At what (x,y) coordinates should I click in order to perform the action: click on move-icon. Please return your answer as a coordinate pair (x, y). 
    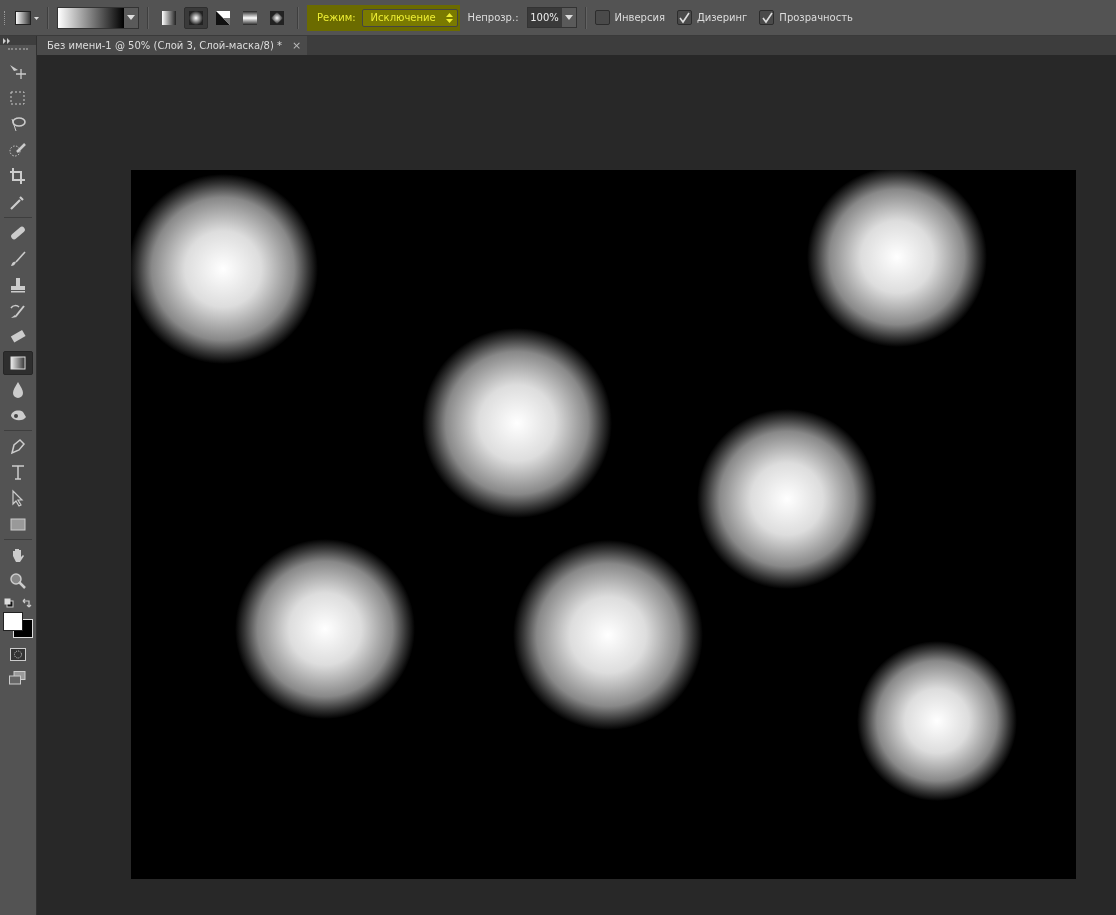
    Looking at the image, I should click on (18, 72).